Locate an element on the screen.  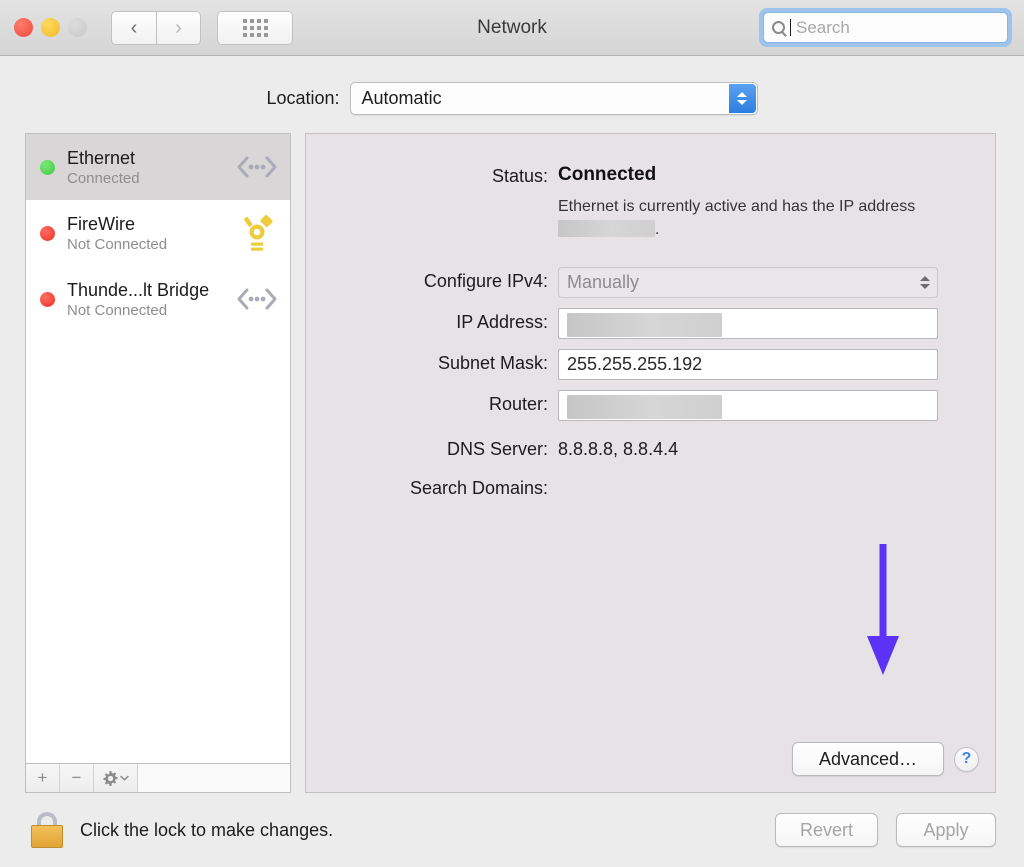
ip-address-row: IP Address: is located at coordinates (635, 324).